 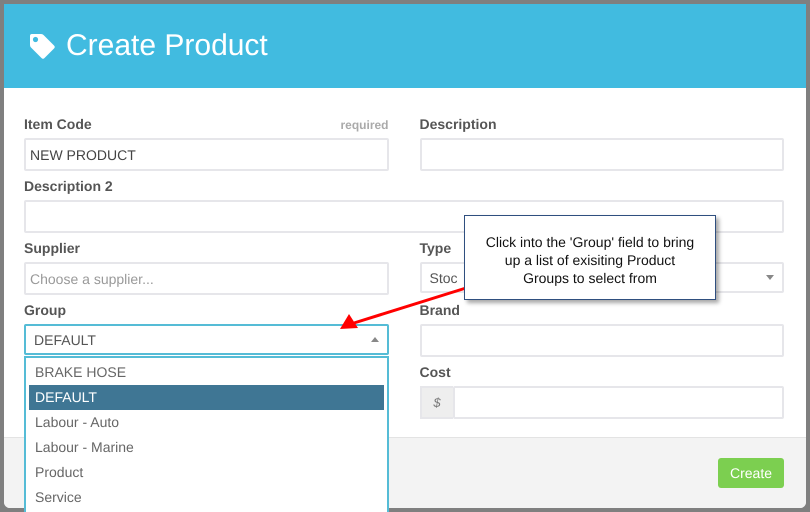 What do you see at coordinates (206, 154) in the screenshot?
I see `text-field: NEW PRODUCT` at bounding box center [206, 154].